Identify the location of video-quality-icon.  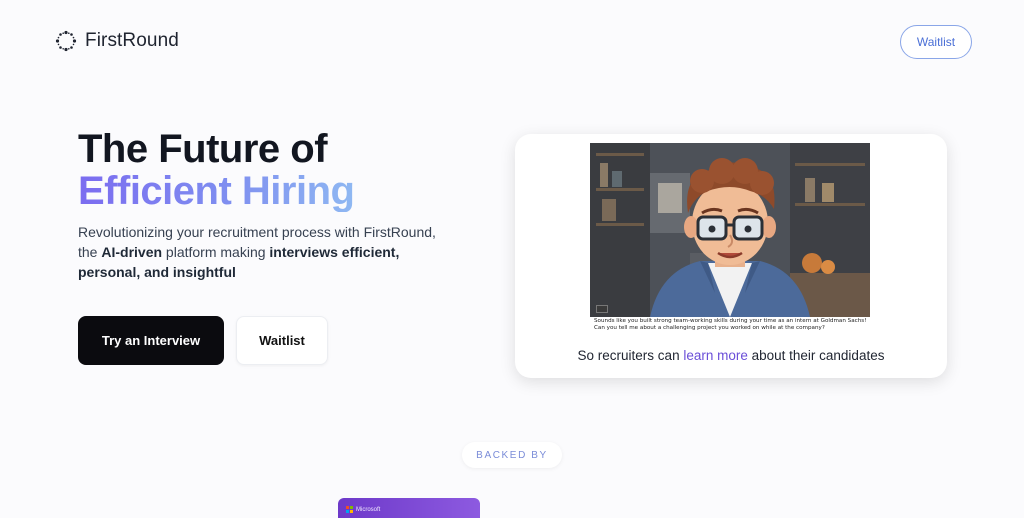
(602, 309).